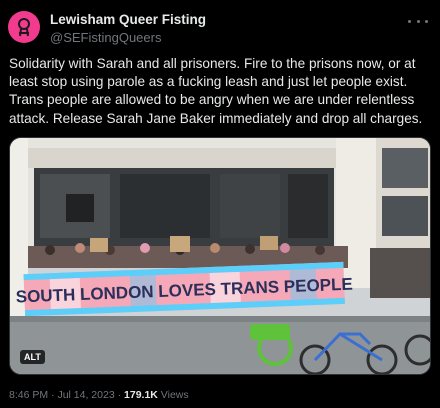 The height and width of the screenshot is (408, 440). What do you see at coordinates (141, 395) in the screenshot?
I see `views-count: 179.1K` at bounding box center [141, 395].